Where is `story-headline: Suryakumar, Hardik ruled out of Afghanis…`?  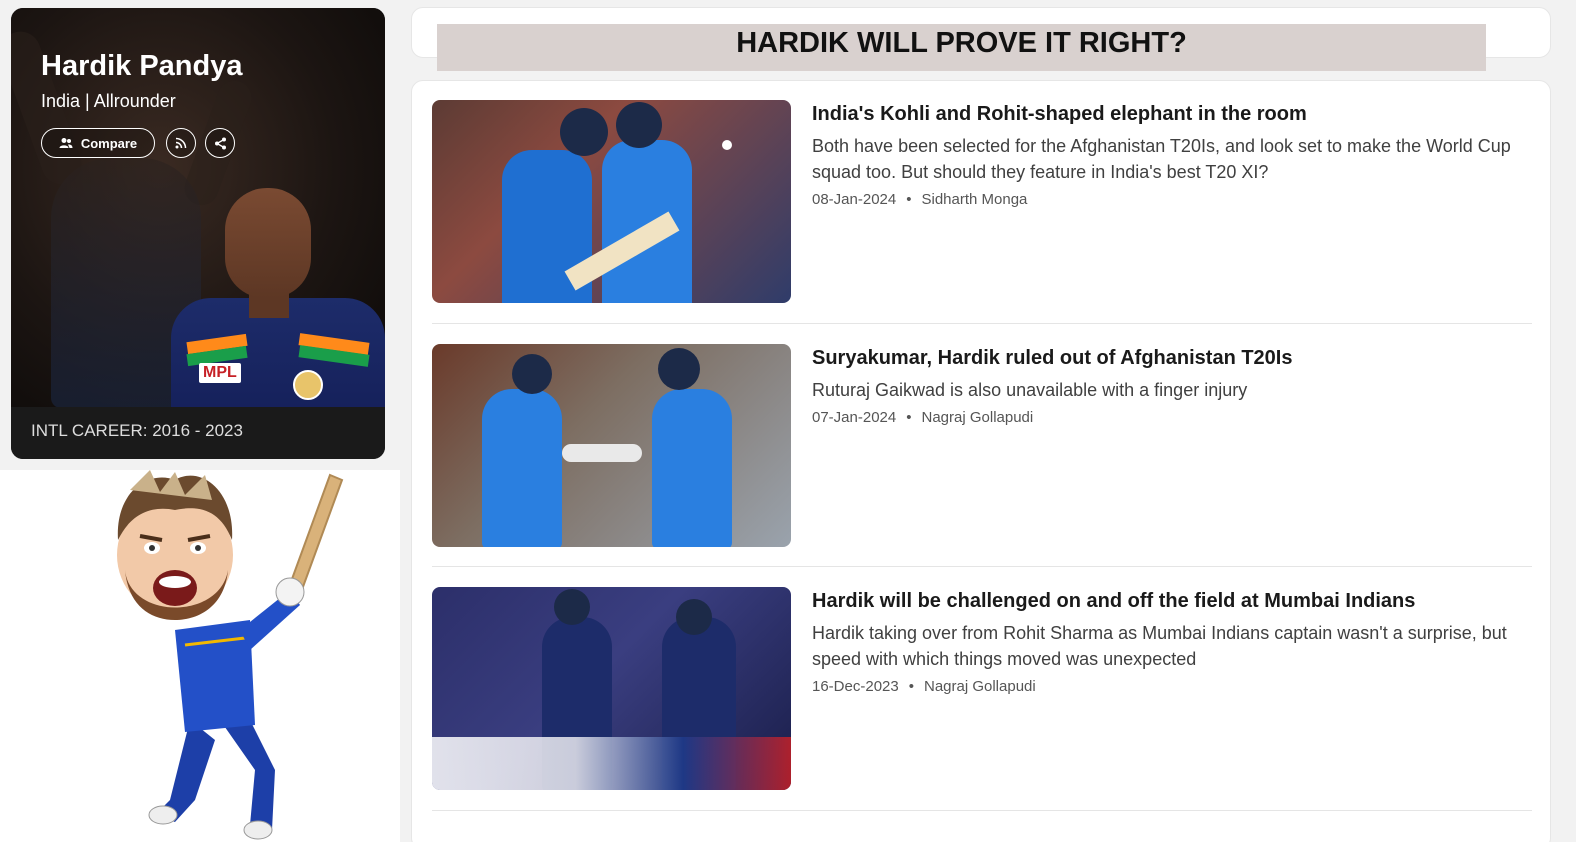 story-headline: Suryakumar, Hardik ruled out of Afghanis… is located at coordinates (1172, 358).